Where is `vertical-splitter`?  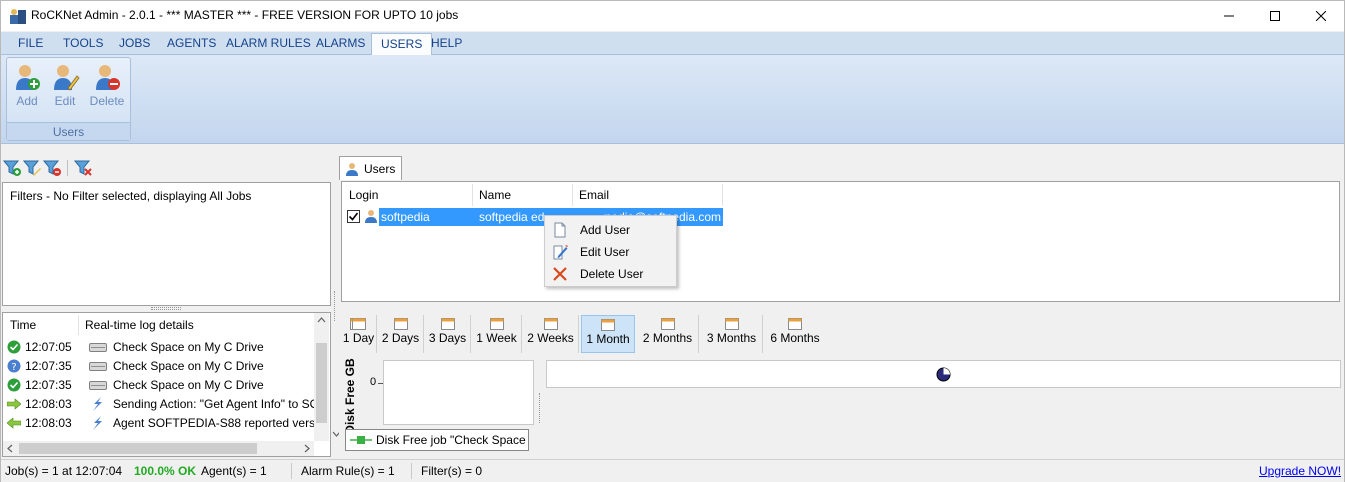 vertical-splitter is located at coordinates (335, 306).